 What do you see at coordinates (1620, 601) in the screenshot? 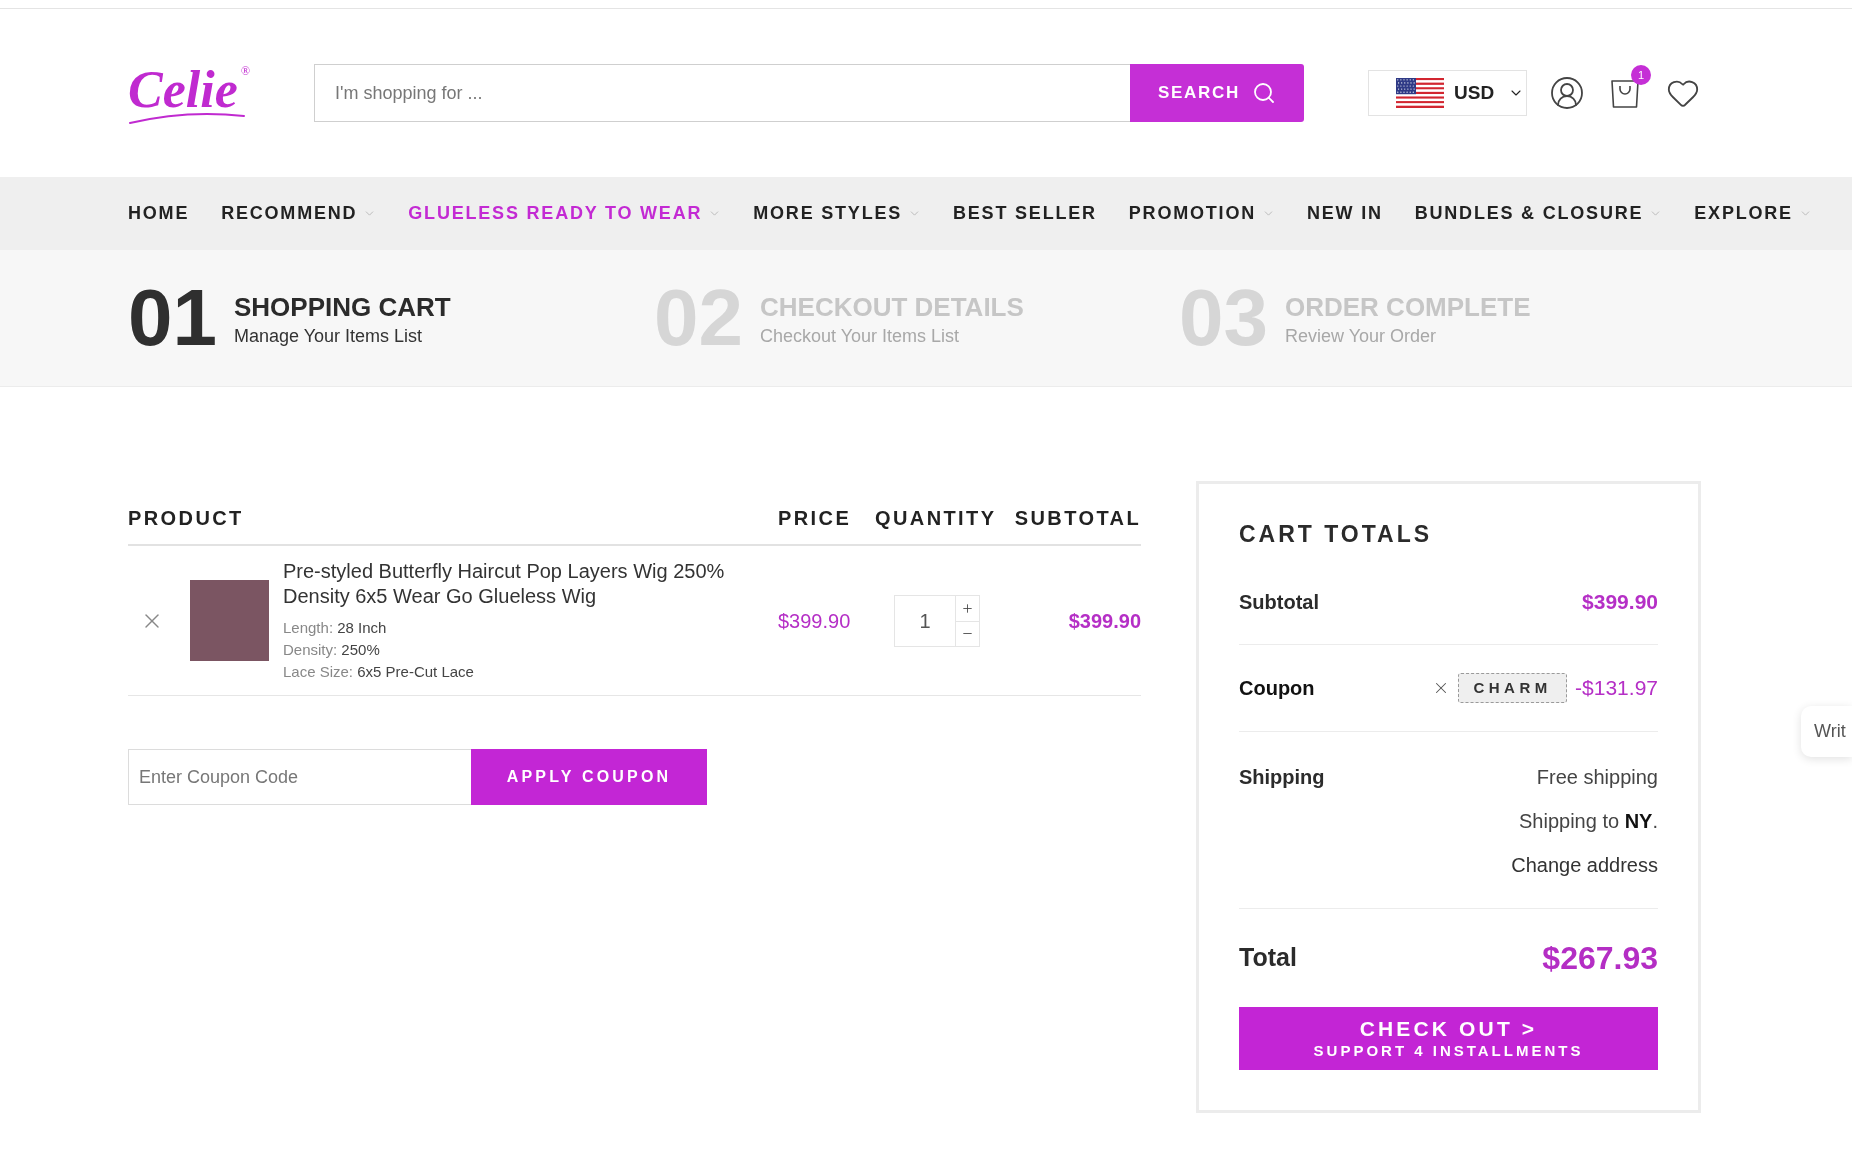
I see `subtotal-amount: $399.90` at bounding box center [1620, 601].